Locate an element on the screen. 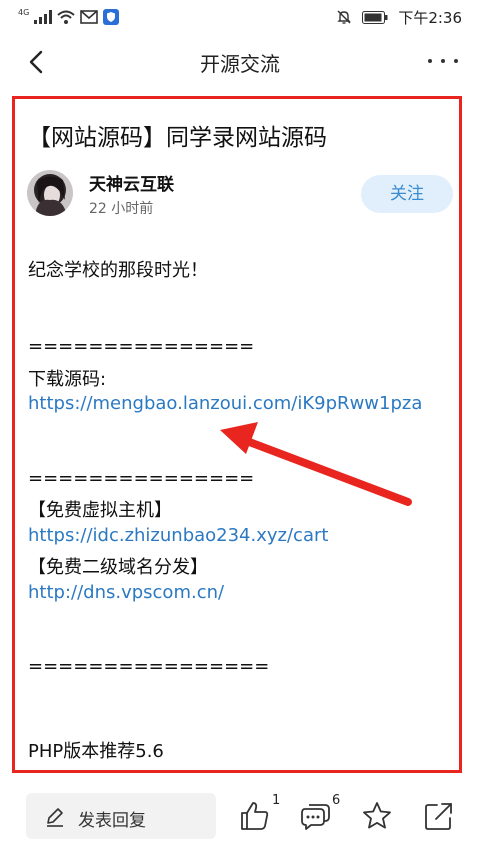  post-time: 22 小时前 is located at coordinates (121, 209).